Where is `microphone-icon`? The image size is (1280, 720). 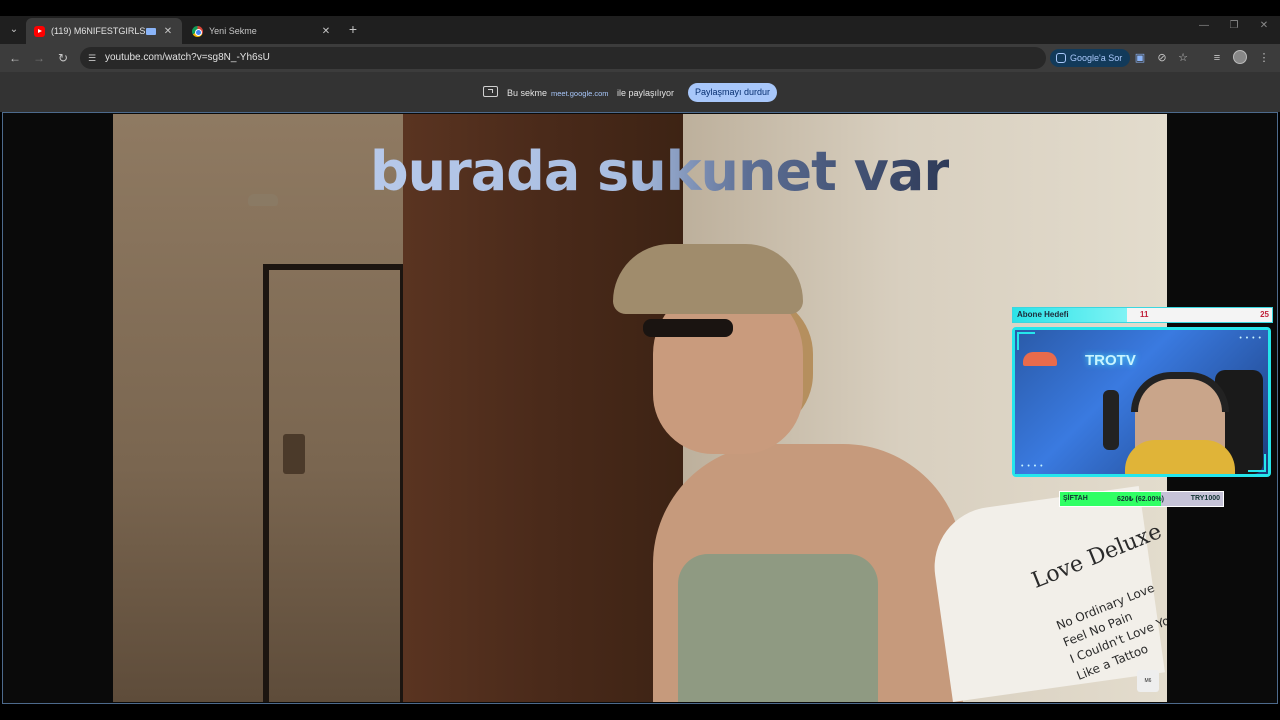 microphone-icon is located at coordinates (1111, 420).